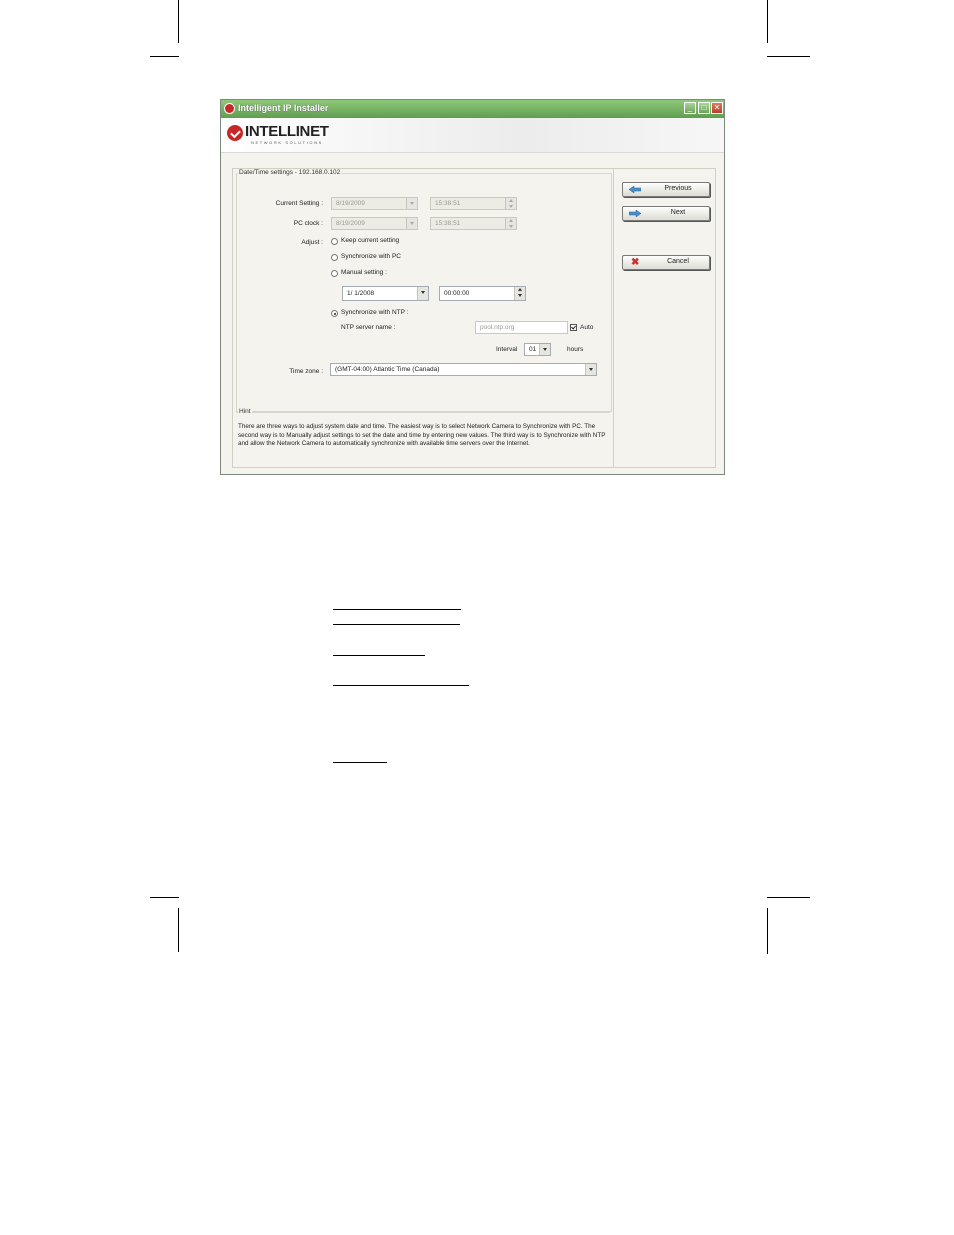  I want to click on previous-button: Previous, so click(666, 189).